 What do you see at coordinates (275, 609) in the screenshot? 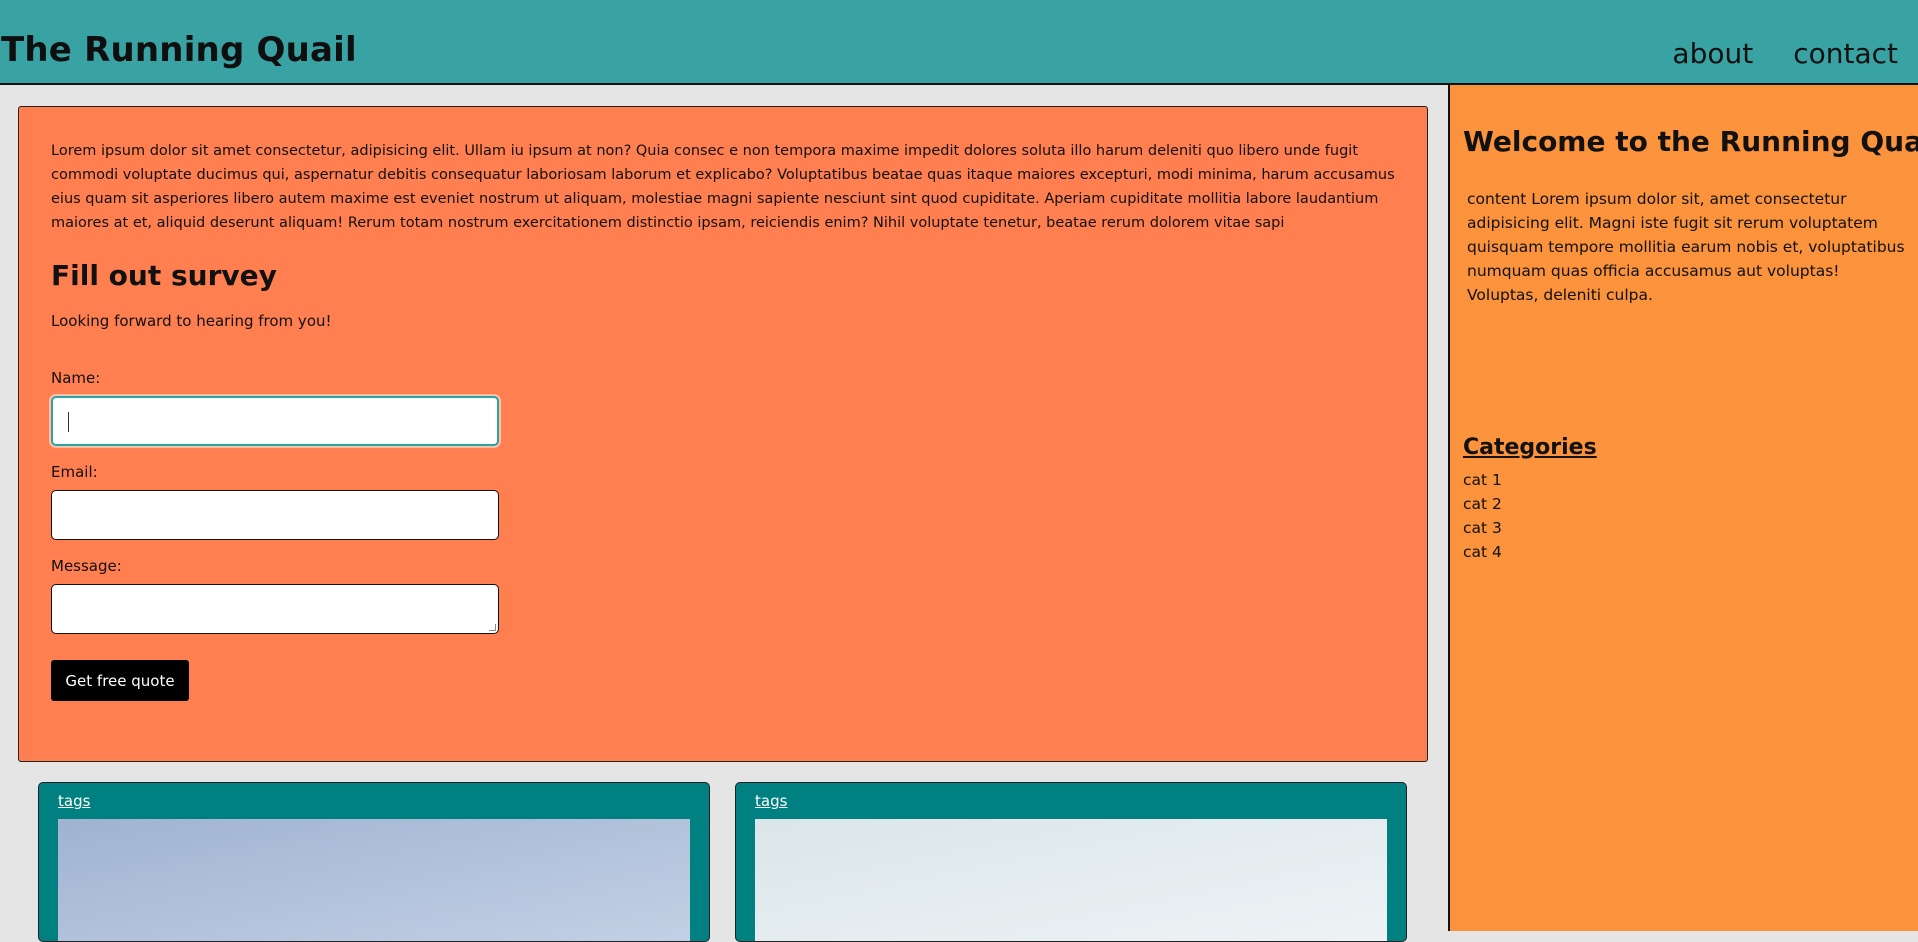
I see `message-textarea` at bounding box center [275, 609].